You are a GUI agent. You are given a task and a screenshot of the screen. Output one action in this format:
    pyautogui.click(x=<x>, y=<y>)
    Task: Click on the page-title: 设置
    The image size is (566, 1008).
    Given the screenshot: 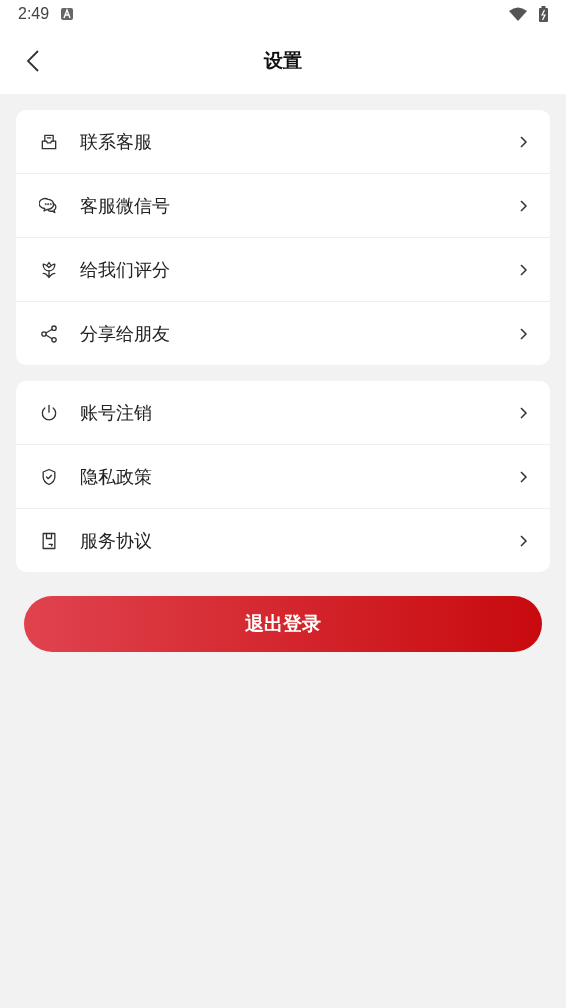 What is the action you would take?
    pyautogui.click(x=283, y=60)
    